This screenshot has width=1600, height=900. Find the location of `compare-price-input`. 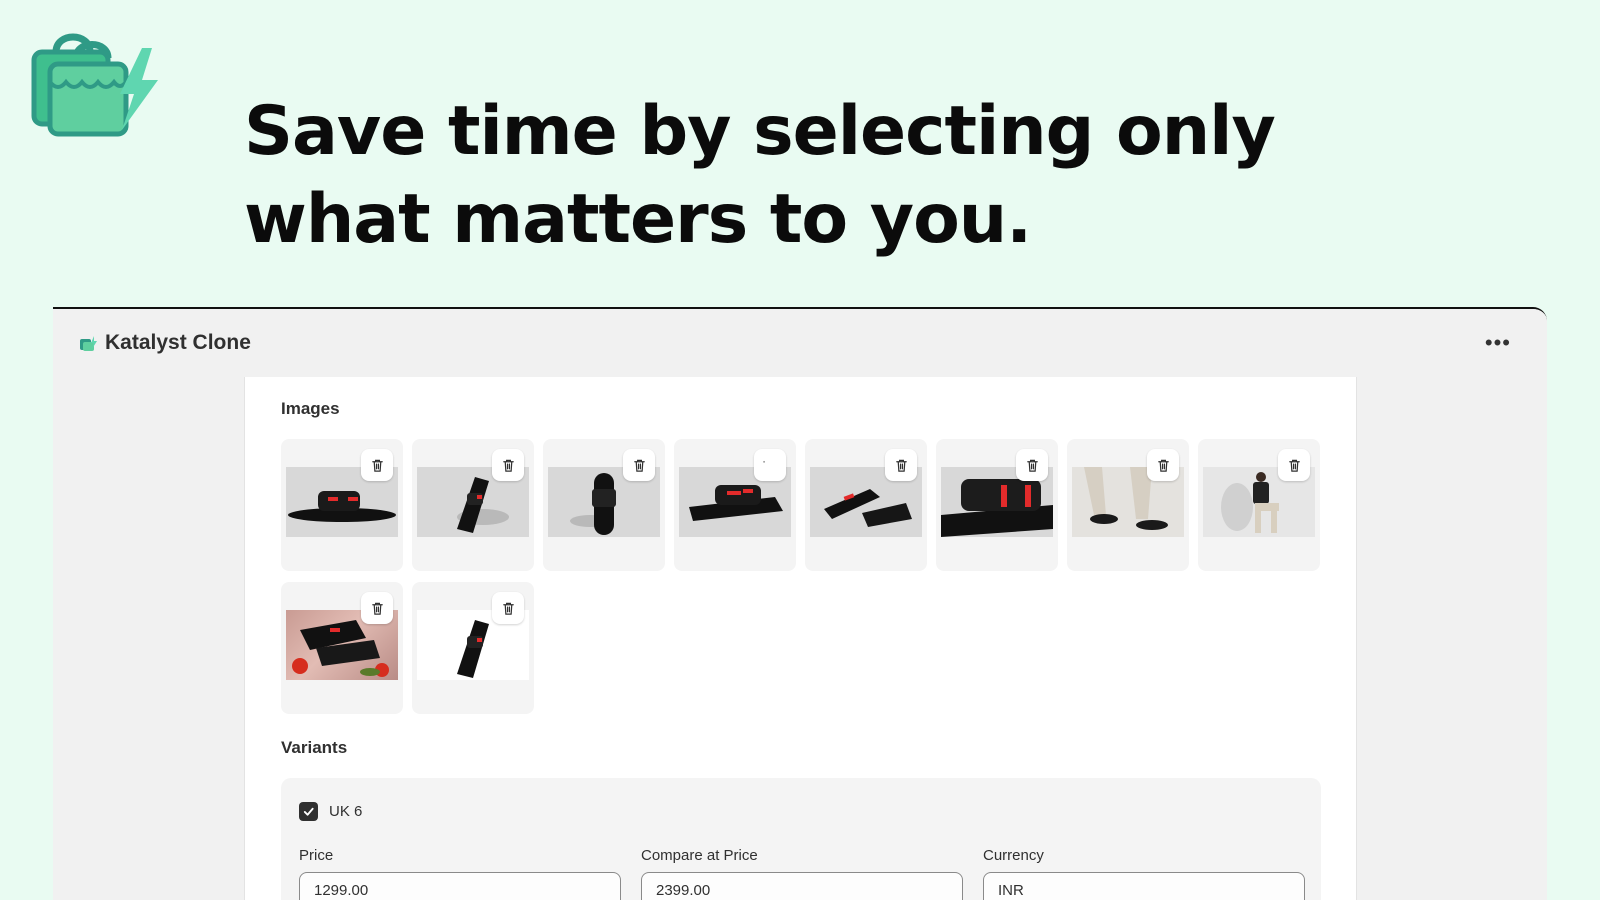

compare-price-input is located at coordinates (802, 886).